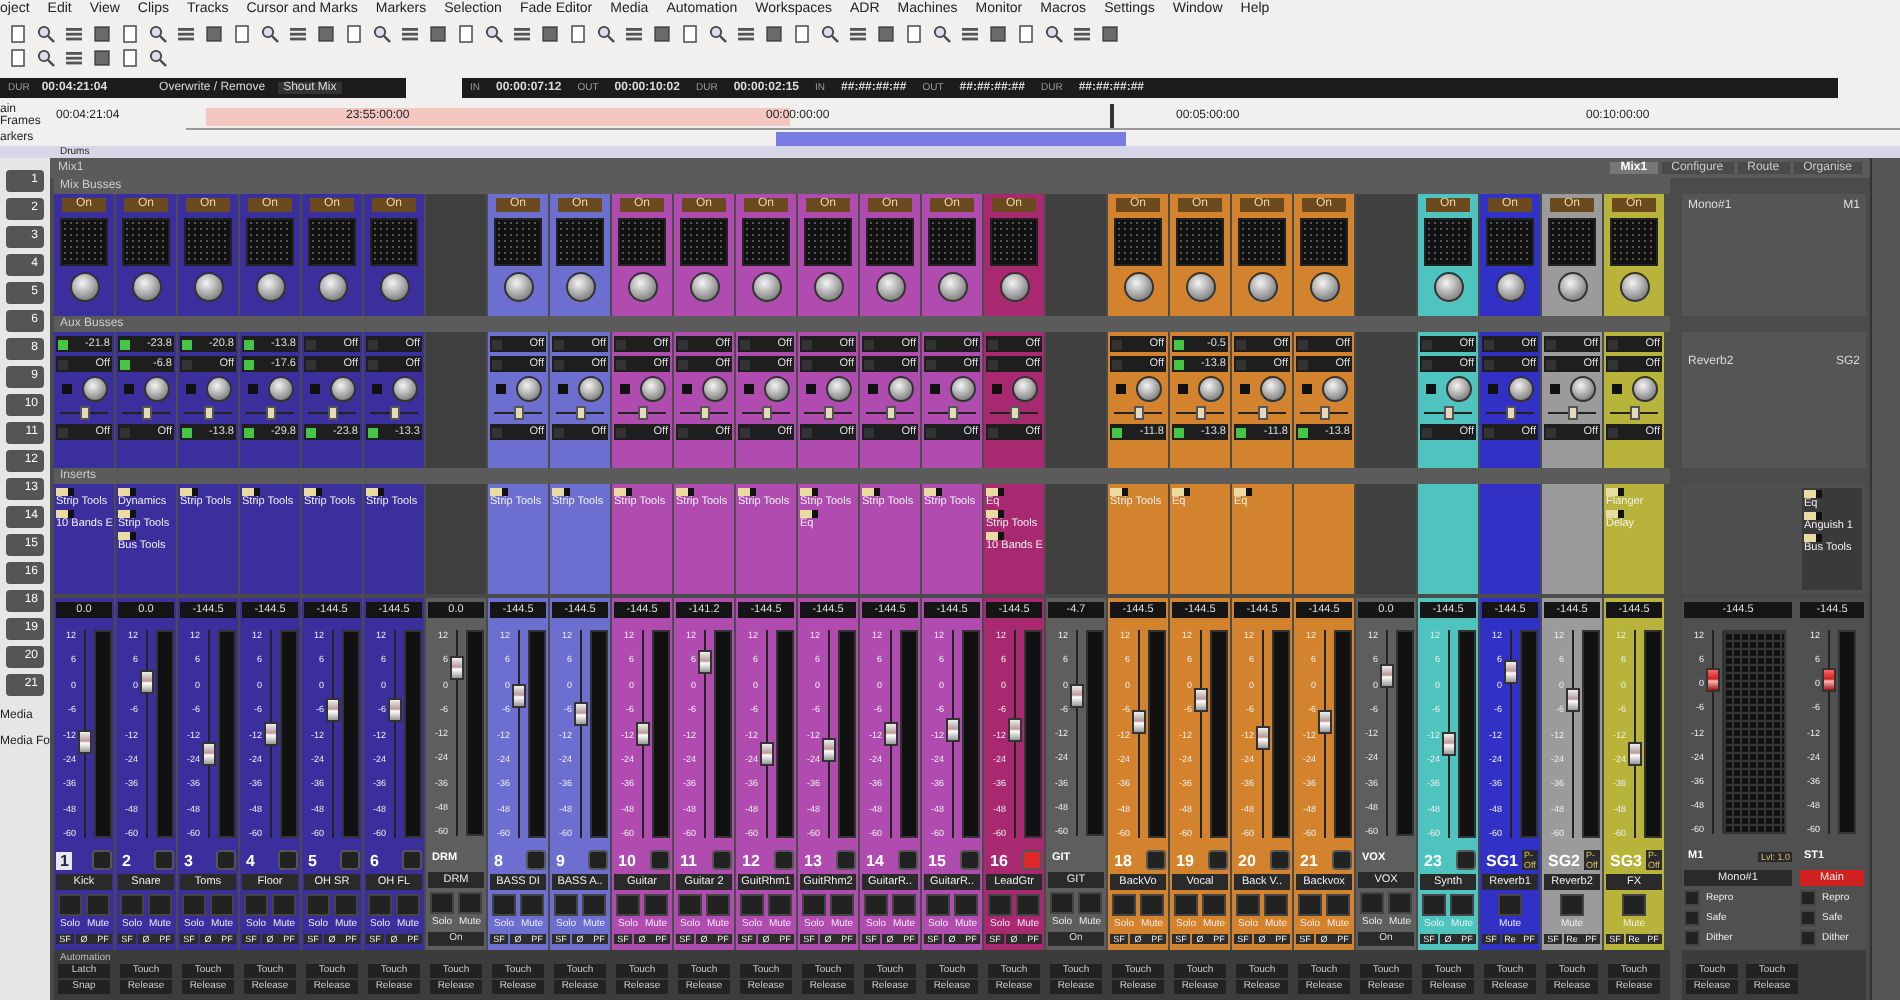 The image size is (1900, 1000). I want to click on channel-number: 3, so click(188, 860).